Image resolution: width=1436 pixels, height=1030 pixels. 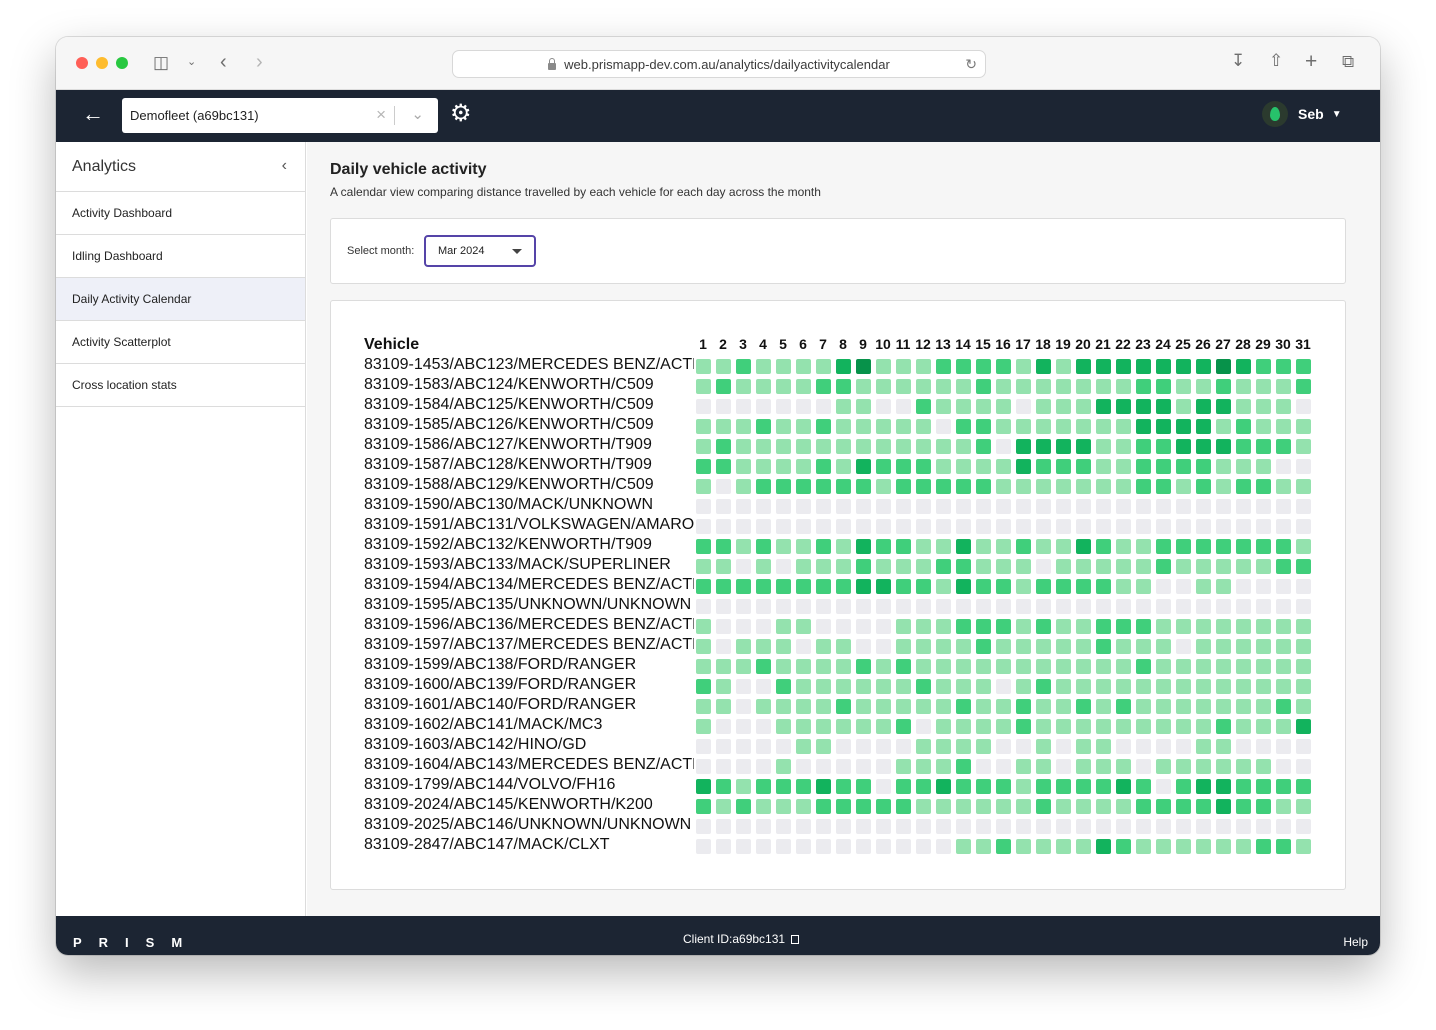 What do you see at coordinates (1302, 114) in the screenshot?
I see `user-menu: Seb ▼` at bounding box center [1302, 114].